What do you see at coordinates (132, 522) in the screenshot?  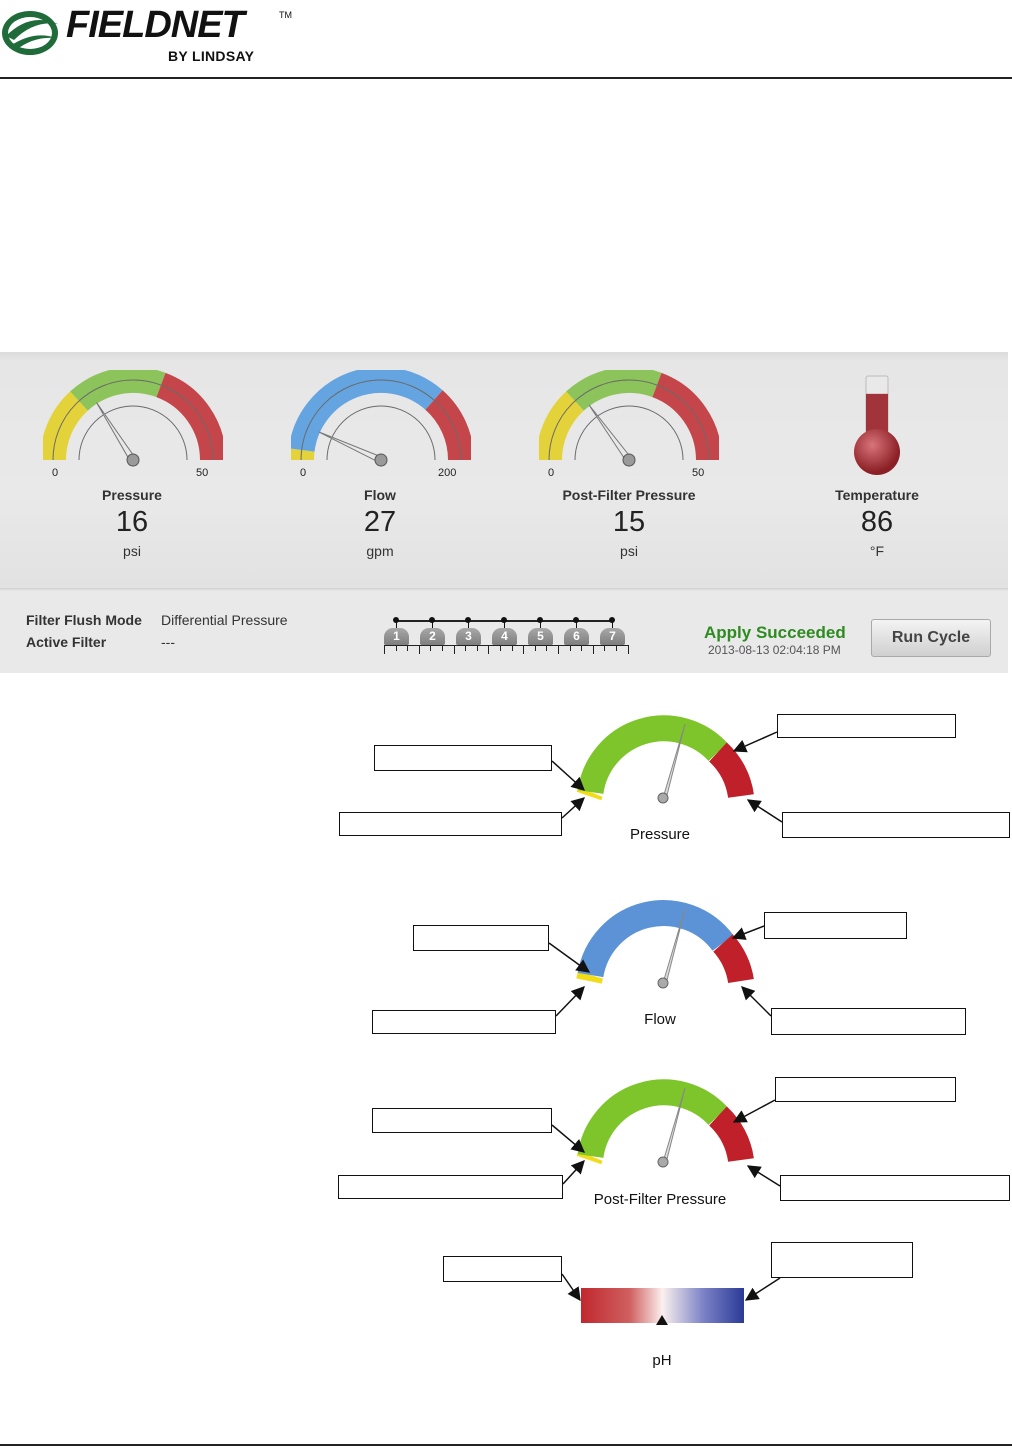 I see `pressure-gauge-value: 16` at bounding box center [132, 522].